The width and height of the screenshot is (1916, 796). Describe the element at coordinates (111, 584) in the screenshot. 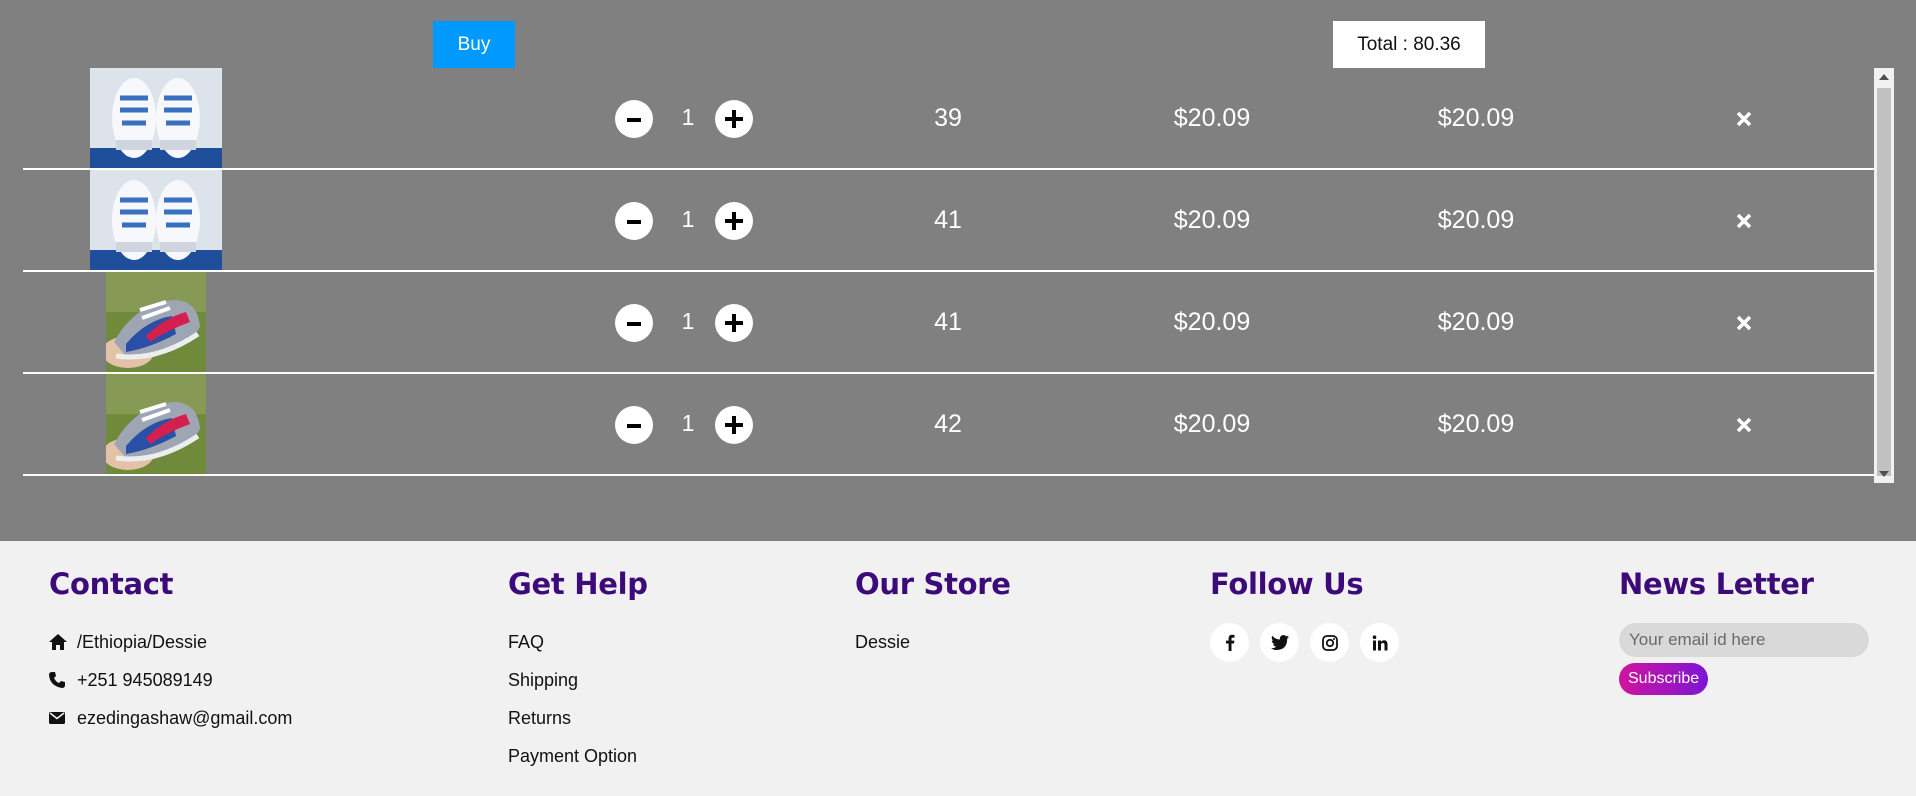

I see `contact-heading: Contact` at that location.